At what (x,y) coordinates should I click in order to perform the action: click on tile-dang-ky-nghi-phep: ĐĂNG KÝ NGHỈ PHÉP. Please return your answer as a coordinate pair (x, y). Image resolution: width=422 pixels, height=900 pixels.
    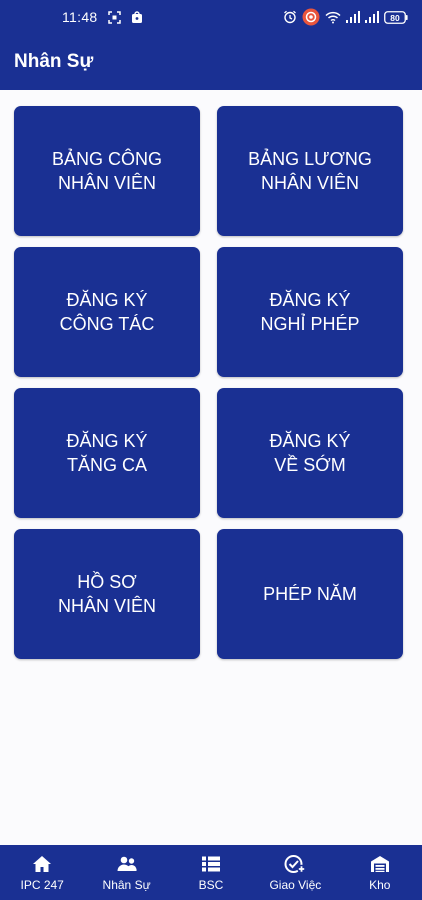
    Looking at the image, I should click on (310, 312).